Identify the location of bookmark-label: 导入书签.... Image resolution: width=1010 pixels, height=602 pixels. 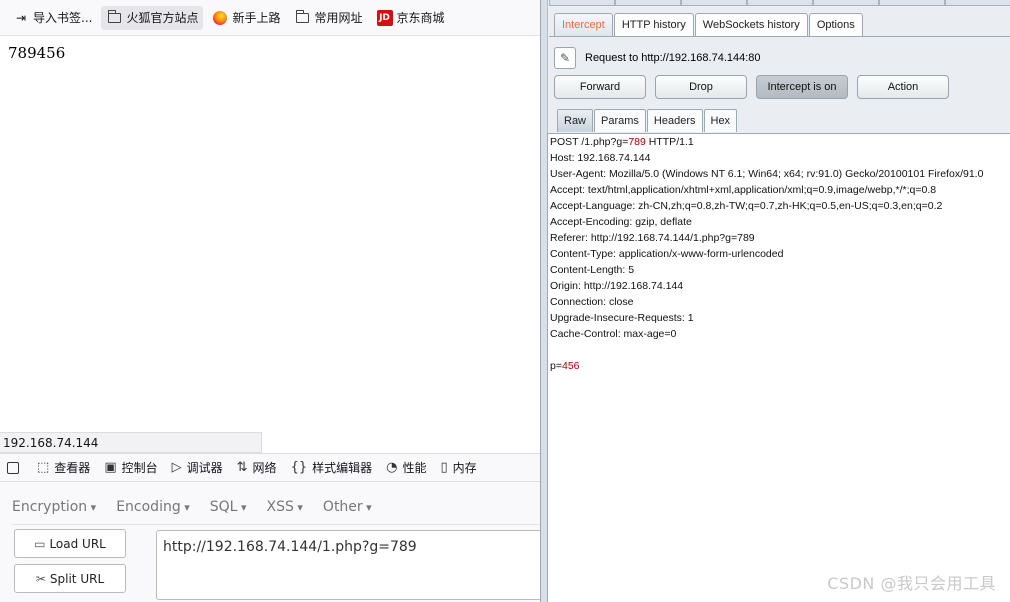
(63, 18).